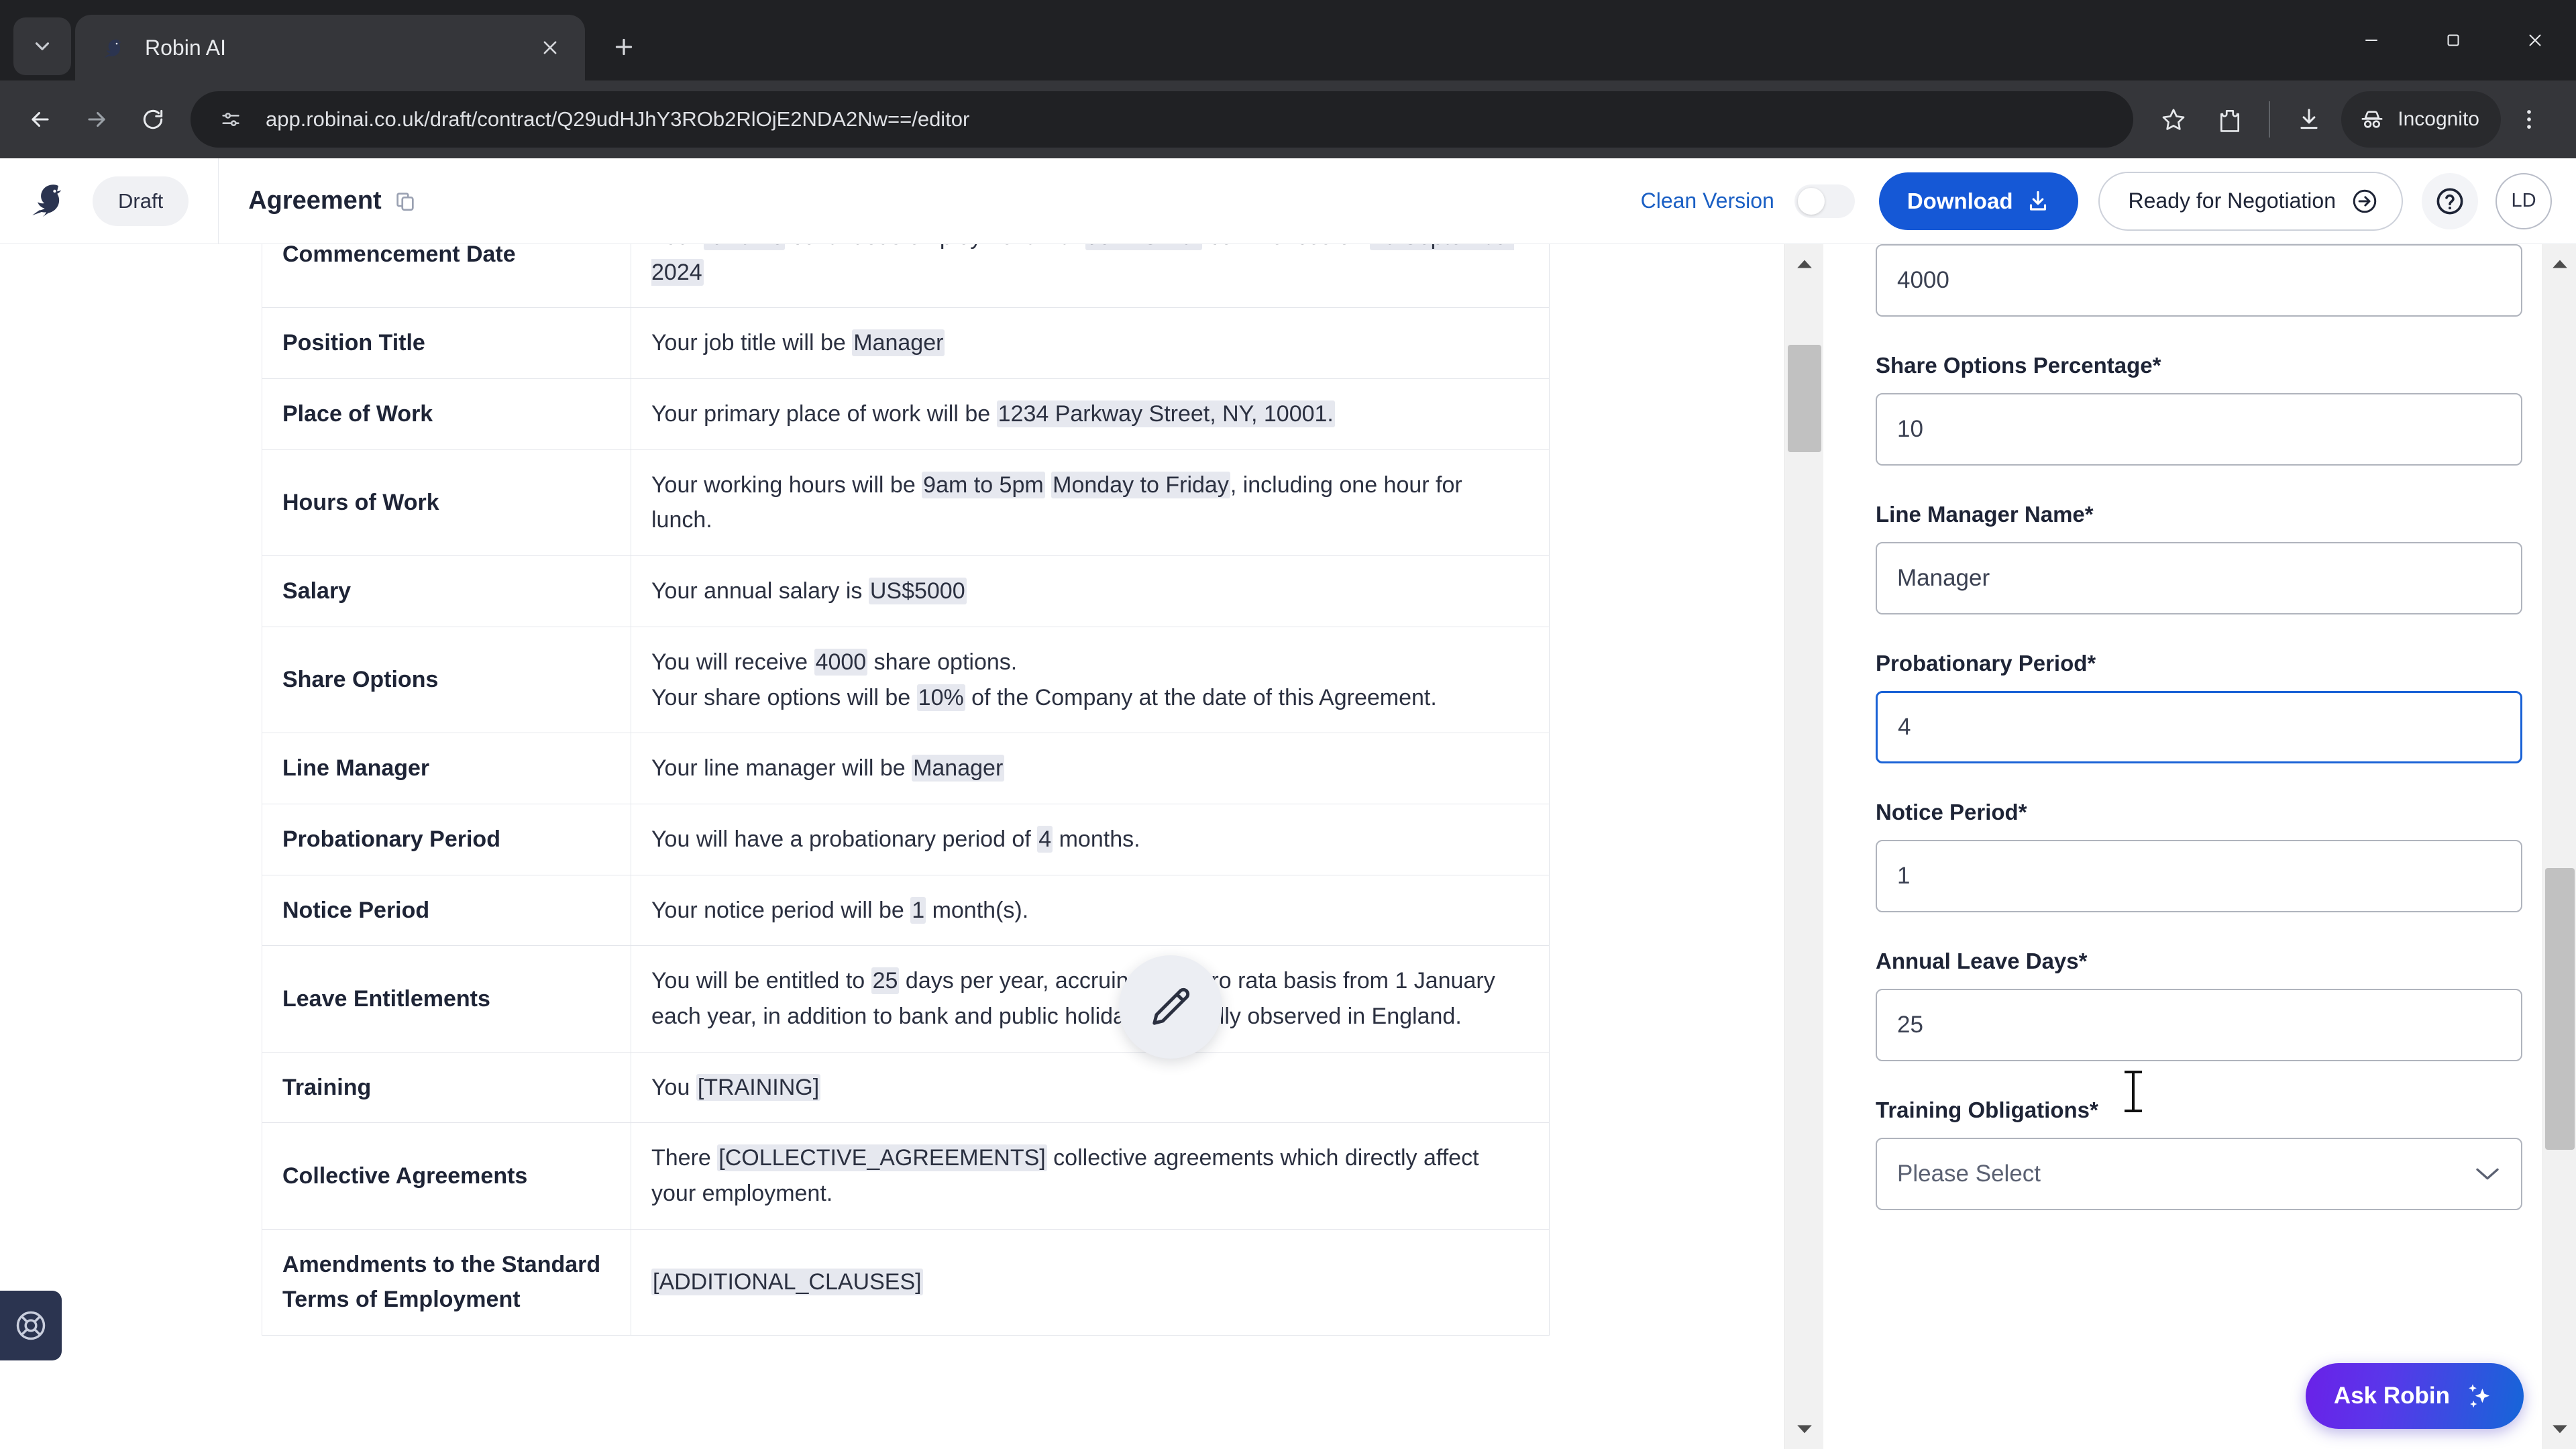 The width and height of the screenshot is (2576, 1449). Describe the element at coordinates (231, 119) in the screenshot. I see `site-settings-icon` at that location.